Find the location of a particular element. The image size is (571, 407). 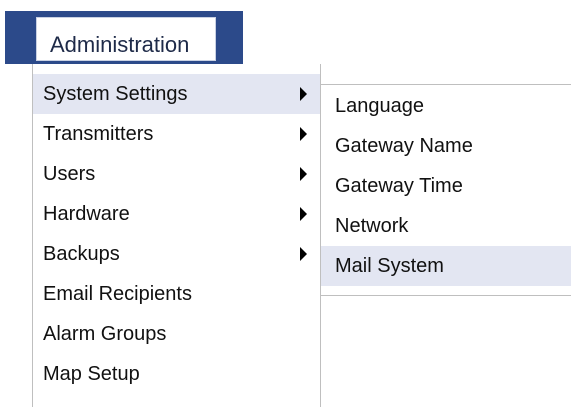

submenu-item-label: Gateway Time is located at coordinates (399, 186).